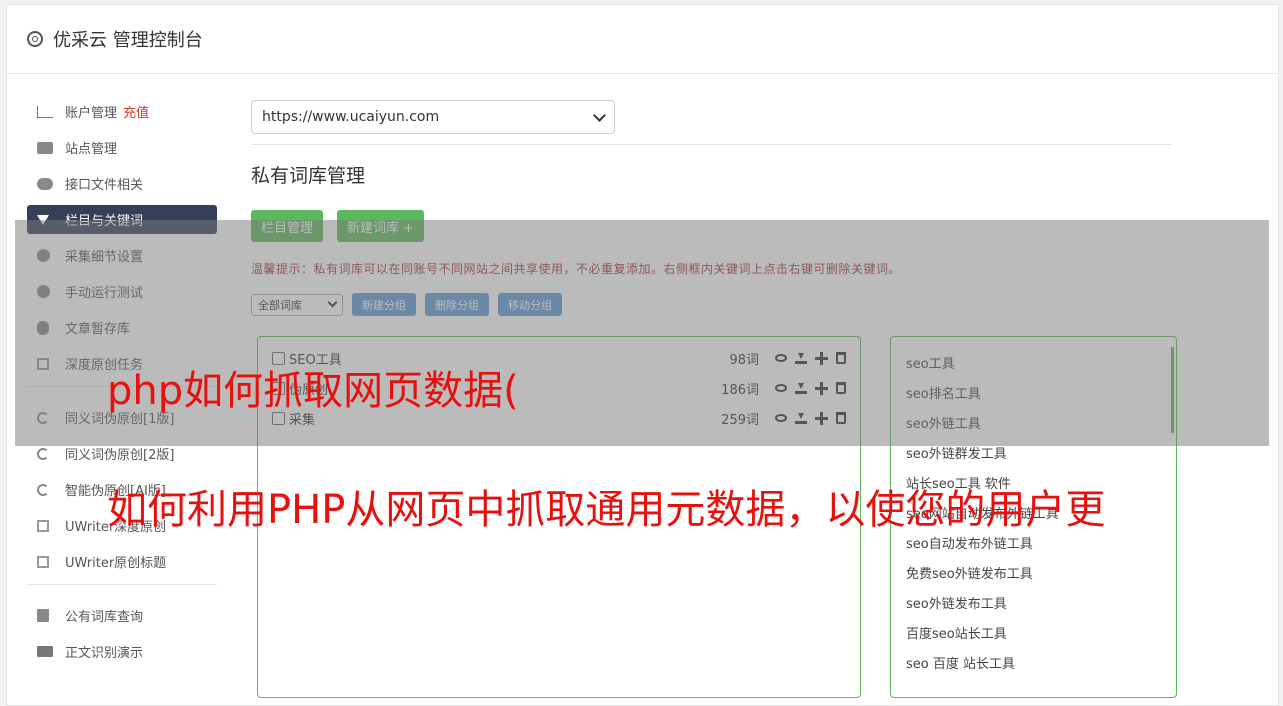  Describe the element at coordinates (1033, 662) in the screenshot. I see `keyword-item: seo 百度 站长工具` at that location.